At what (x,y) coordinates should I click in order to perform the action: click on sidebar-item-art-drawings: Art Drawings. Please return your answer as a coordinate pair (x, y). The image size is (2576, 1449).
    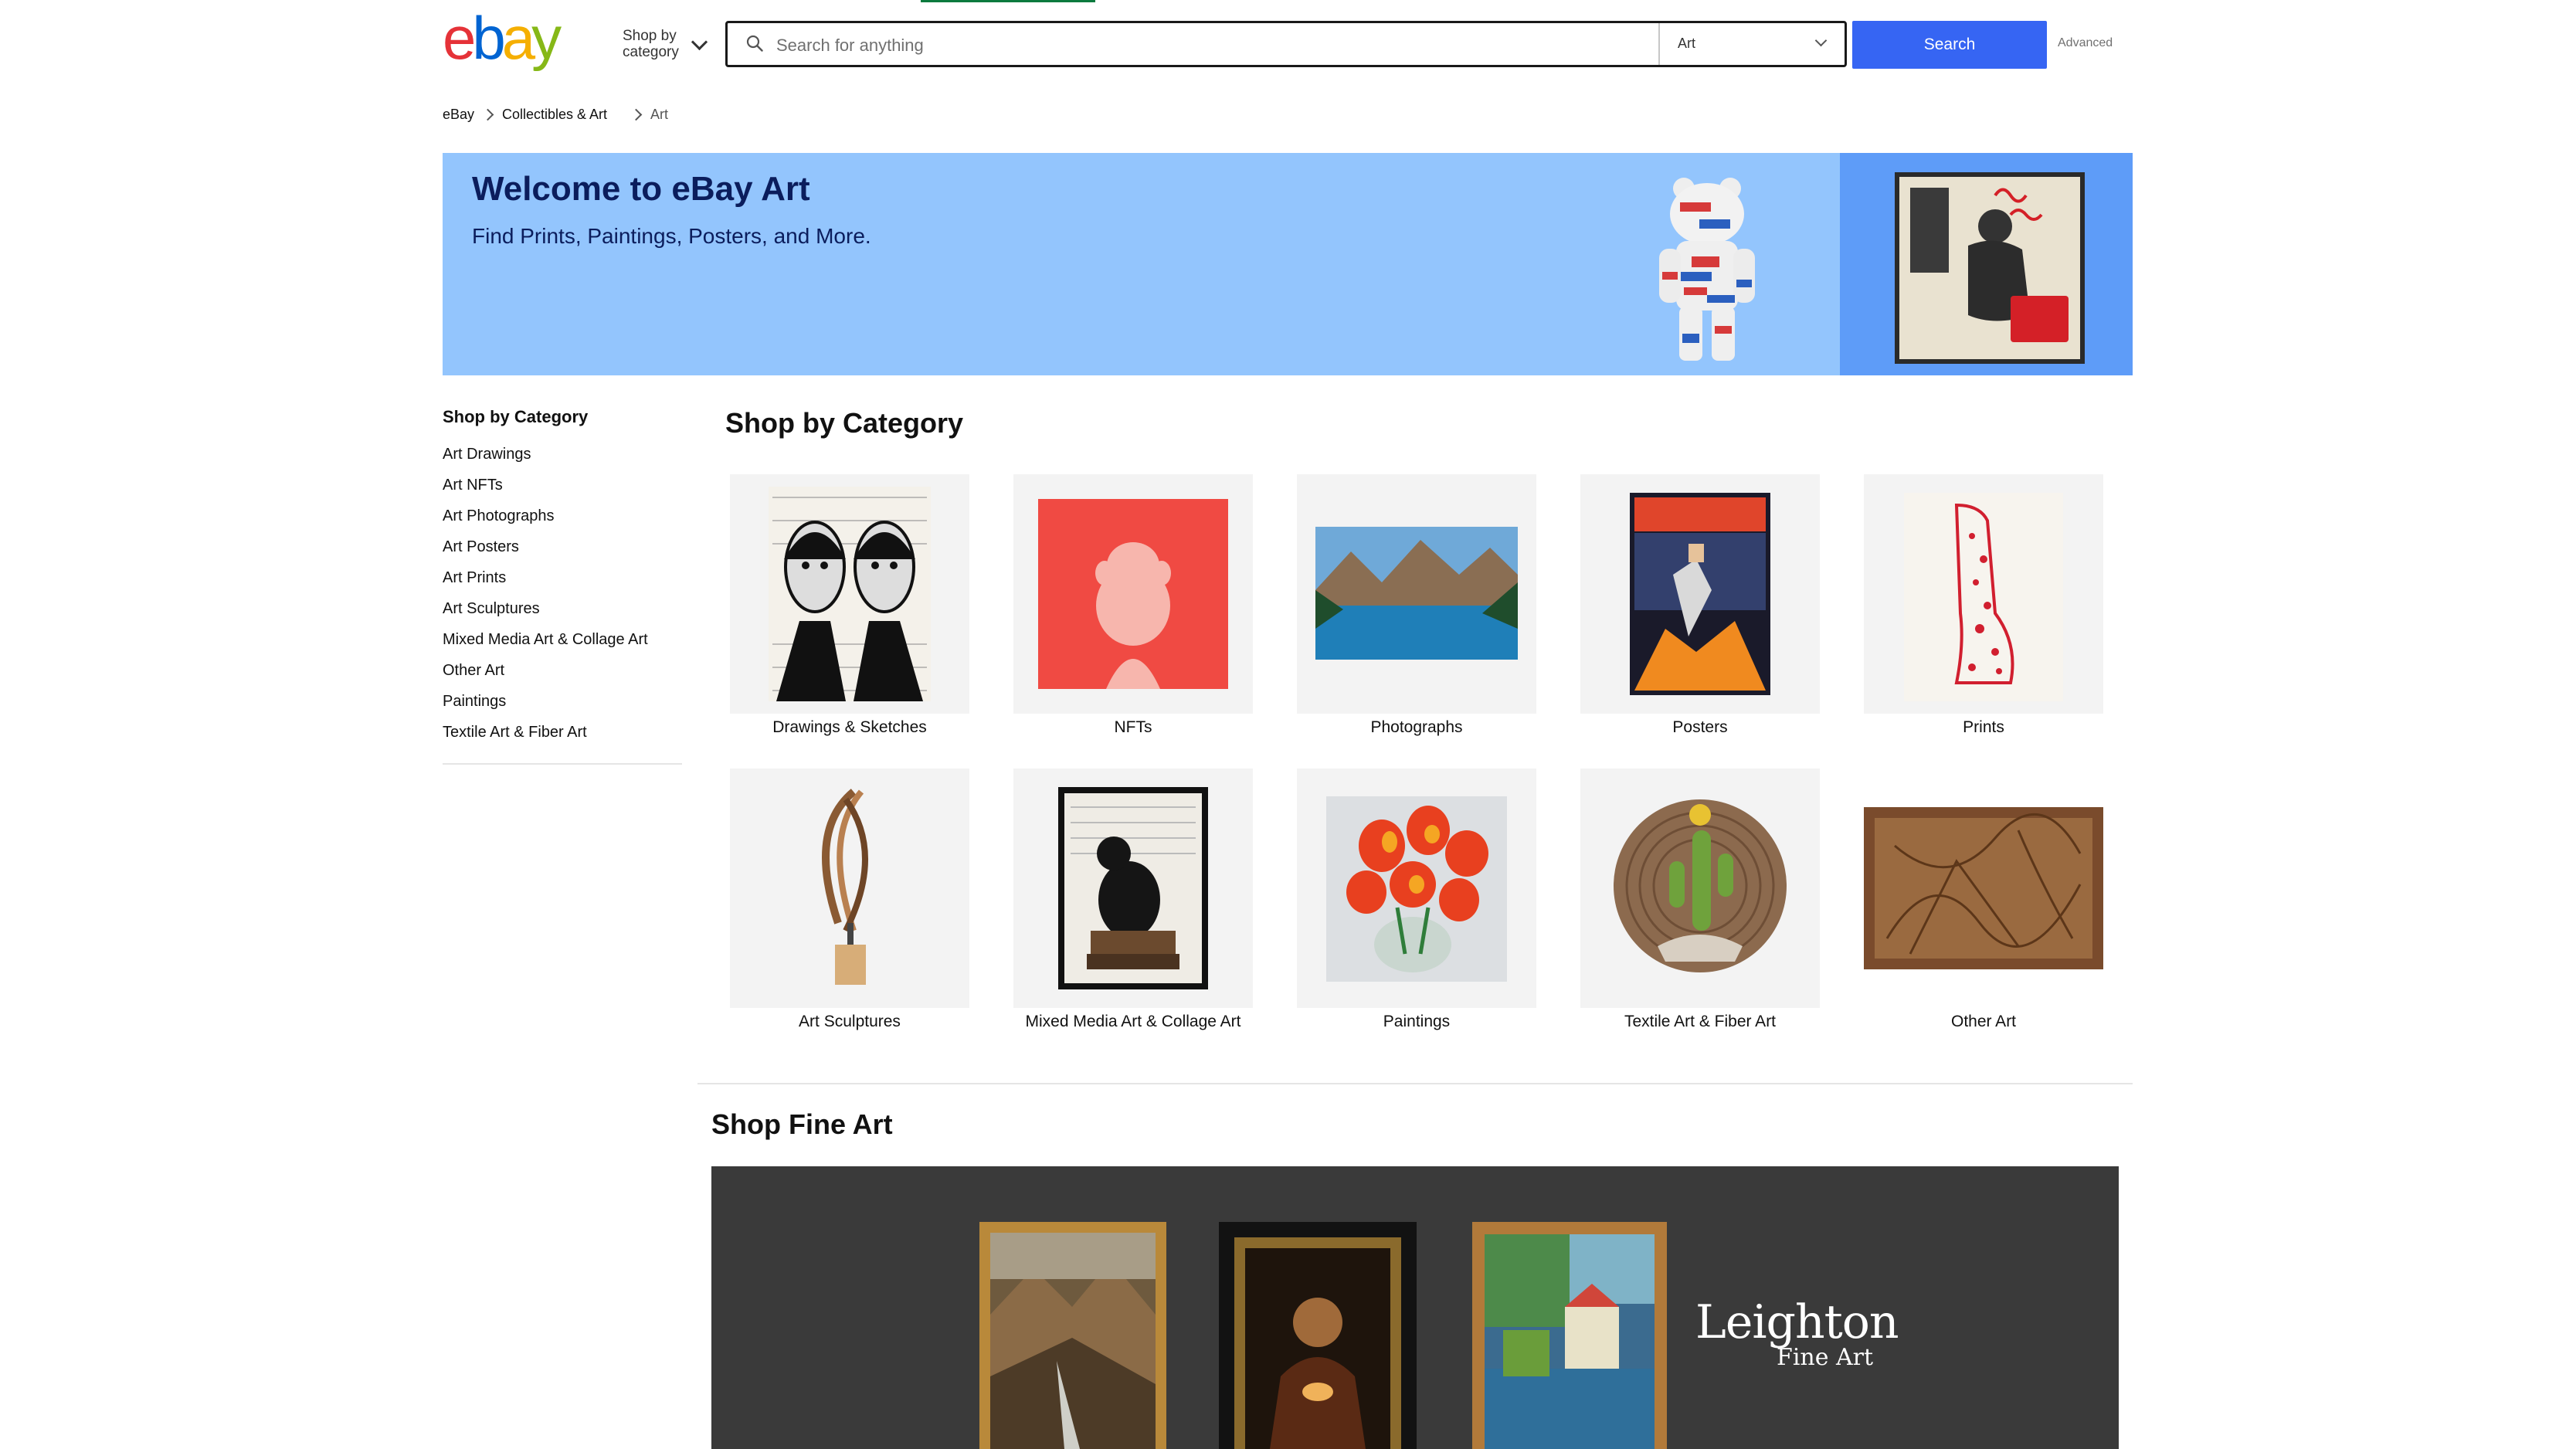
    Looking at the image, I should click on (487, 454).